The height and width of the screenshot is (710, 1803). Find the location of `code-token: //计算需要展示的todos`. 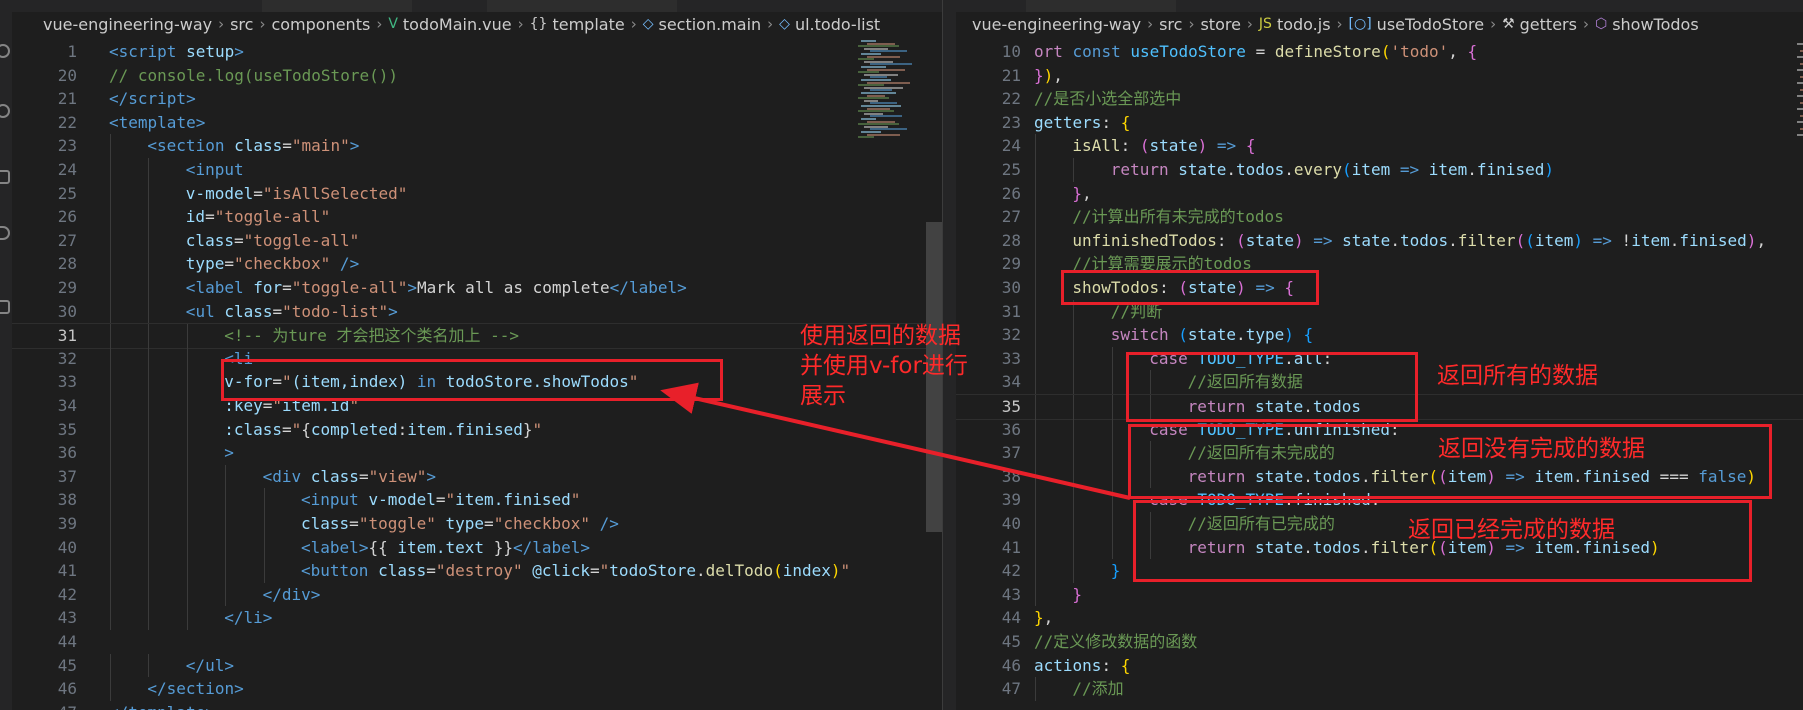

code-token: //计算需要展示的todos is located at coordinates (1162, 264).